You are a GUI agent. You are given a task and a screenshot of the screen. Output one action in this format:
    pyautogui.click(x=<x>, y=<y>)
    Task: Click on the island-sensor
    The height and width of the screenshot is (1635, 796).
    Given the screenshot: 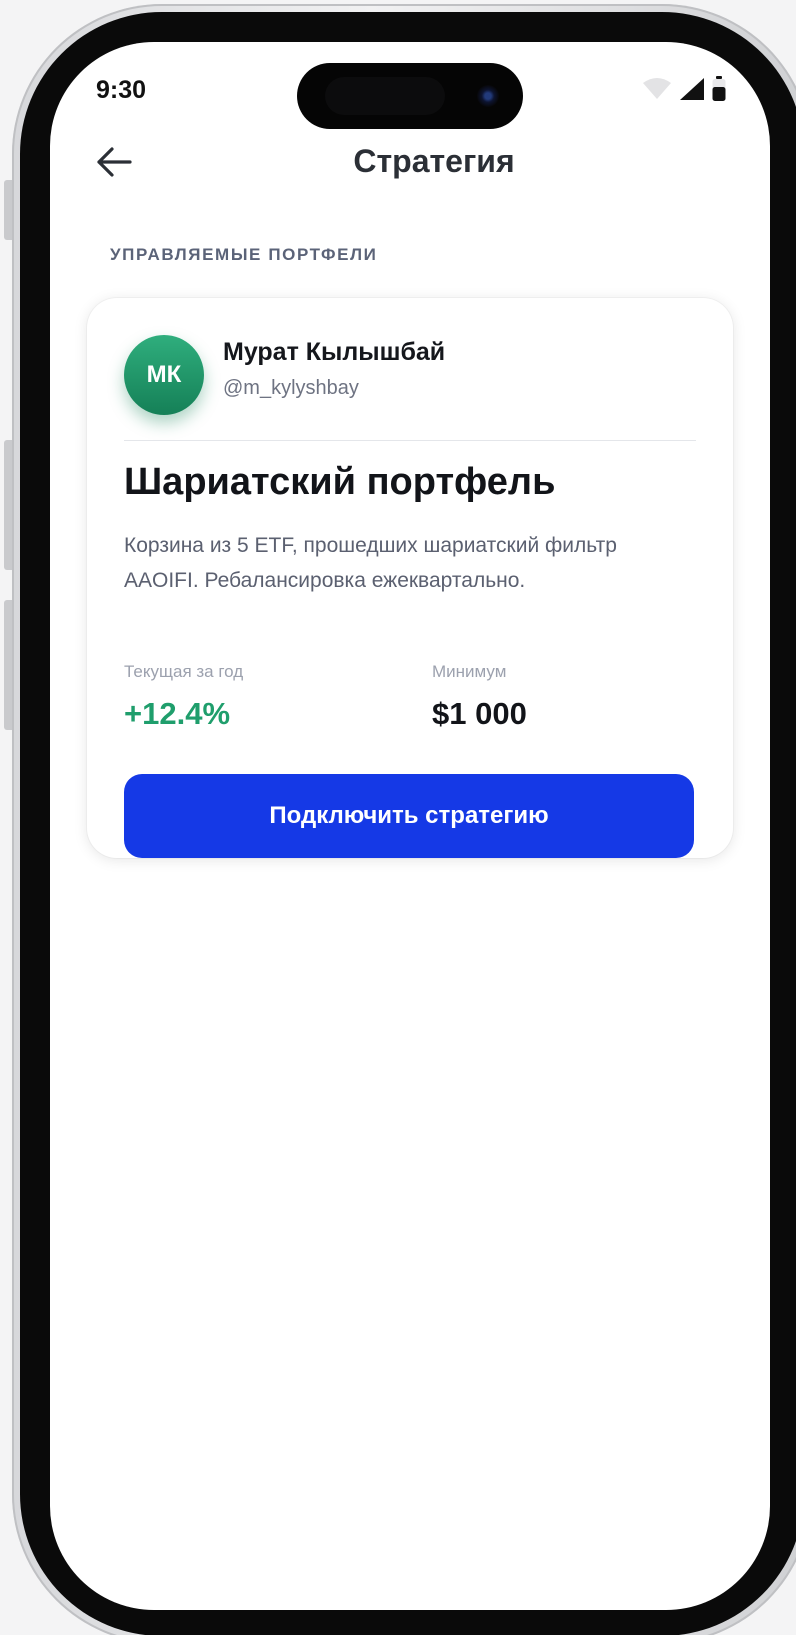 What is the action you would take?
    pyautogui.click(x=385, y=96)
    